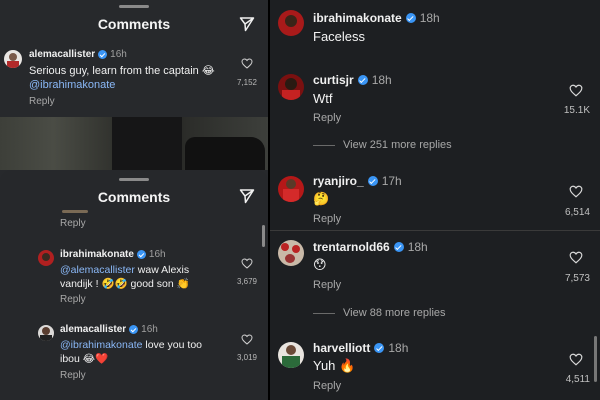 The width and height of the screenshot is (600, 400). What do you see at coordinates (577, 212) in the screenshot?
I see `like-count: 6,514` at bounding box center [577, 212].